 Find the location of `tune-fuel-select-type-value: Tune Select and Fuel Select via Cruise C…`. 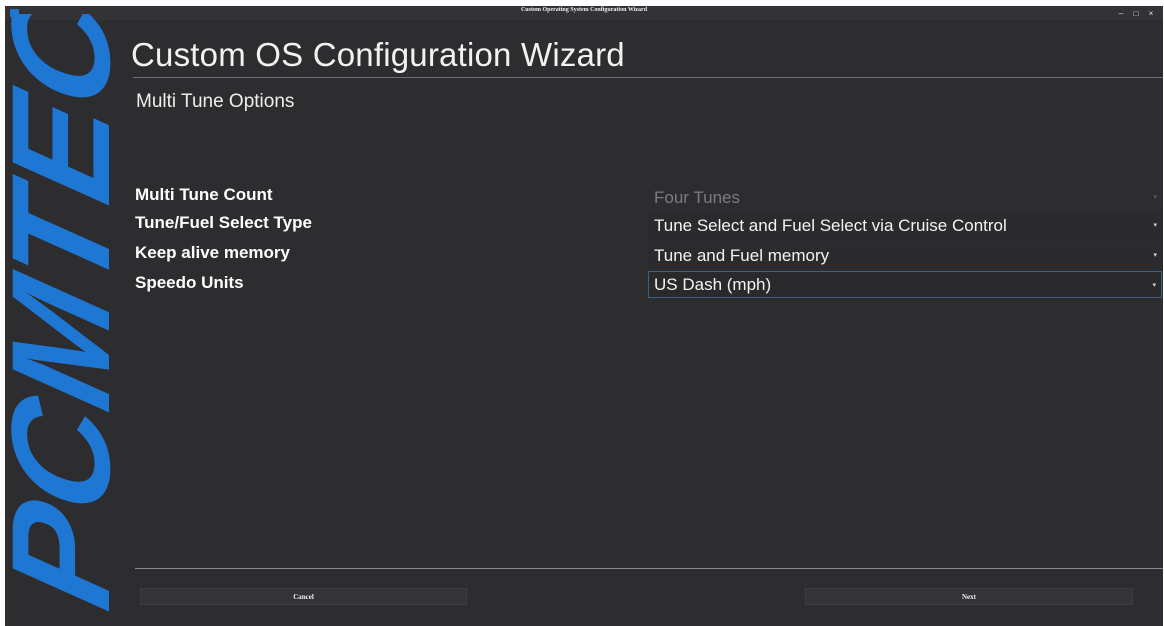

tune-fuel-select-type-value: Tune Select and Fuel Select via Cruise C… is located at coordinates (830, 225).